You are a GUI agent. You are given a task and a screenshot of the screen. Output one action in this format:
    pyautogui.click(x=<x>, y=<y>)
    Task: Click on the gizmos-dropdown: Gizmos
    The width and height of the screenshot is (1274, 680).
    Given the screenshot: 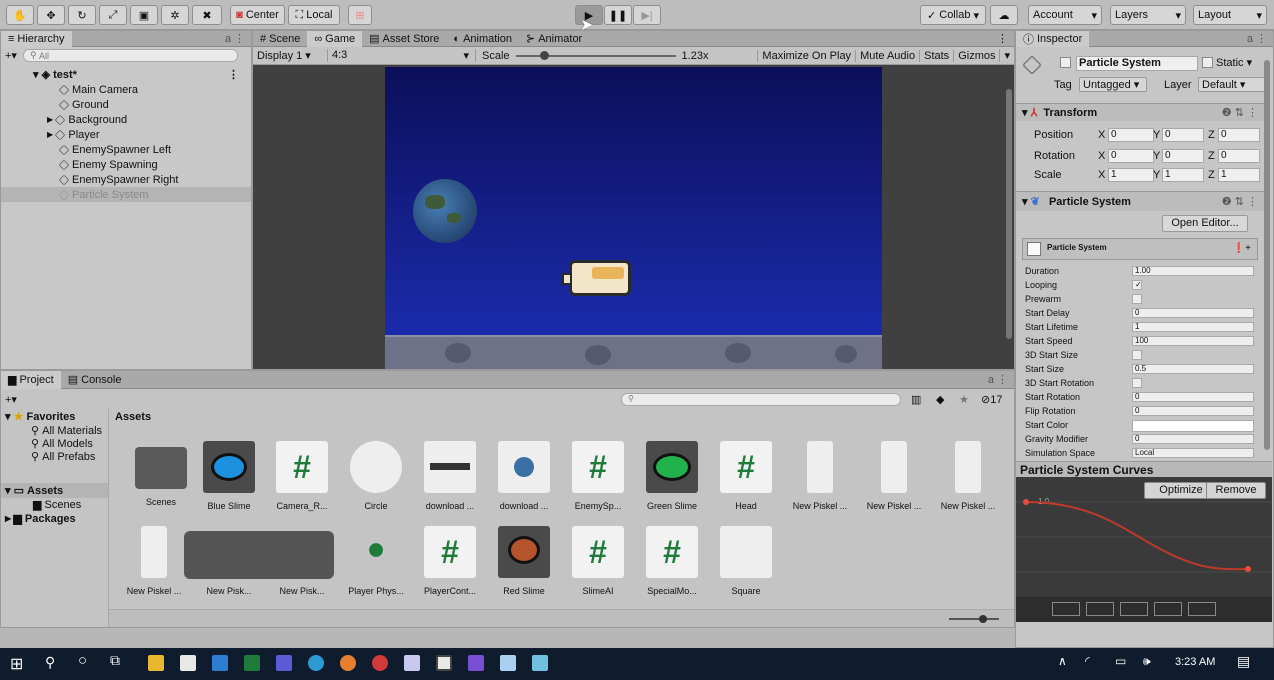 What is the action you would take?
    pyautogui.click(x=976, y=55)
    